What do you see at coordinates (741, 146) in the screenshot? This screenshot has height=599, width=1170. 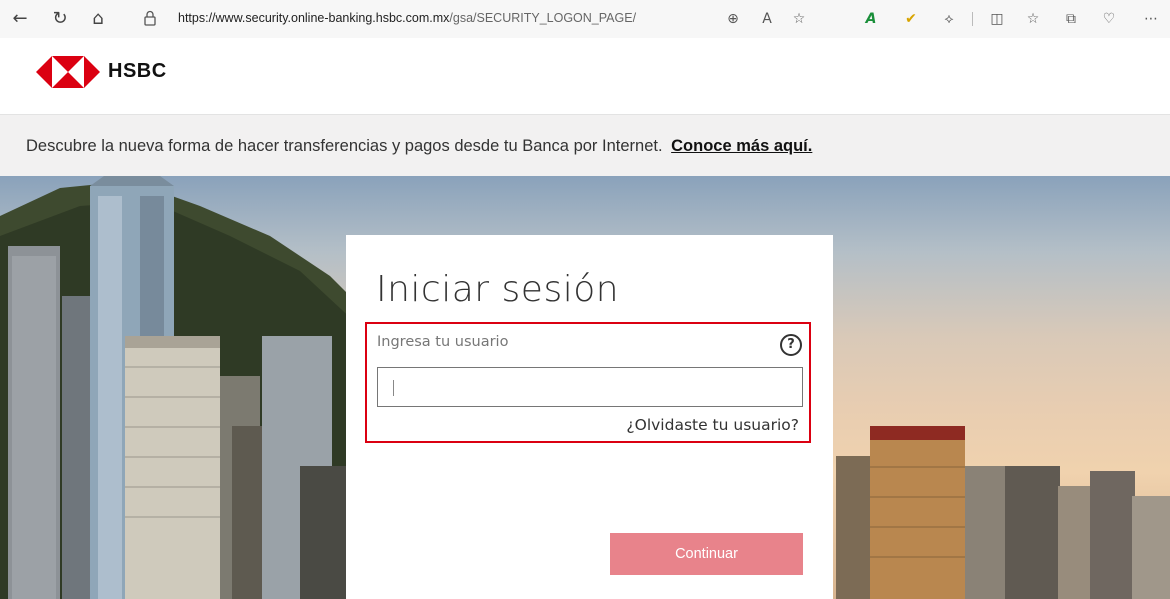 I see `banner-link: Conoce más aquí.` at bounding box center [741, 146].